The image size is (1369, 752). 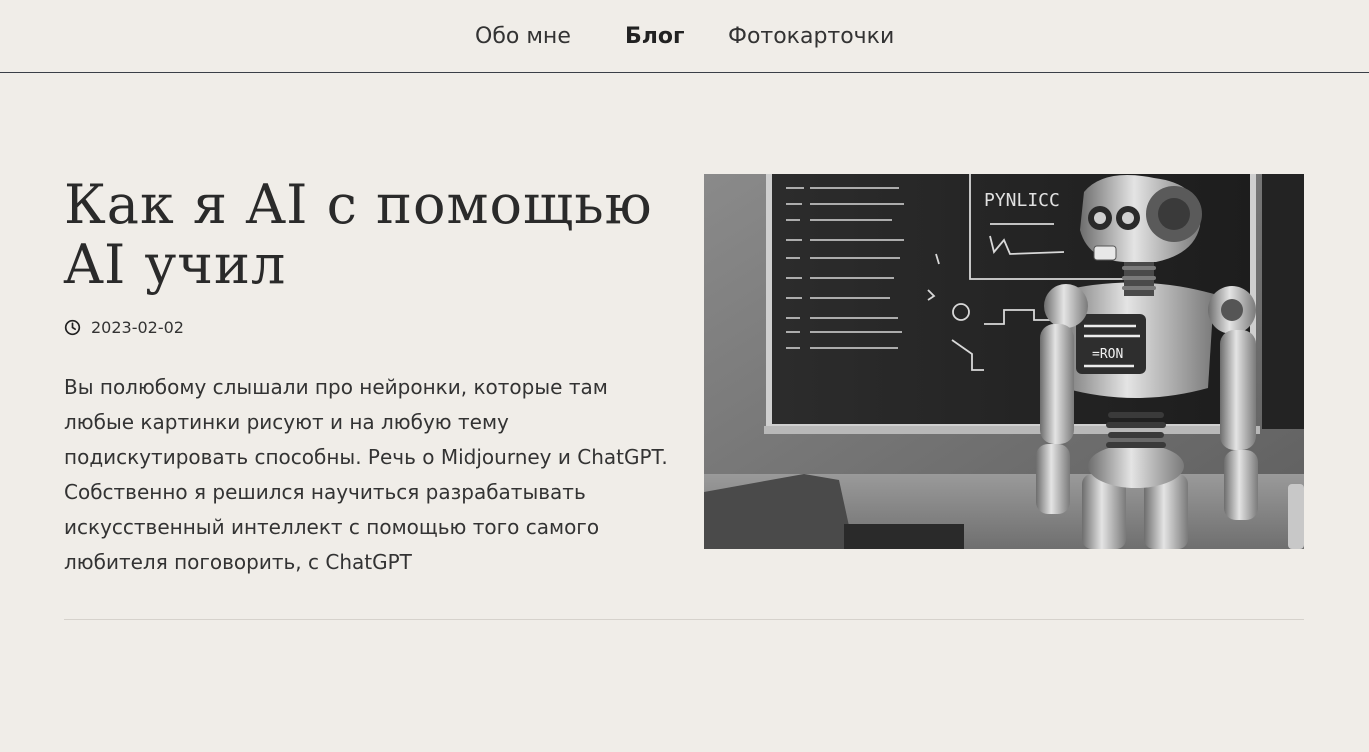 What do you see at coordinates (684, 619) in the screenshot?
I see `post-divider` at bounding box center [684, 619].